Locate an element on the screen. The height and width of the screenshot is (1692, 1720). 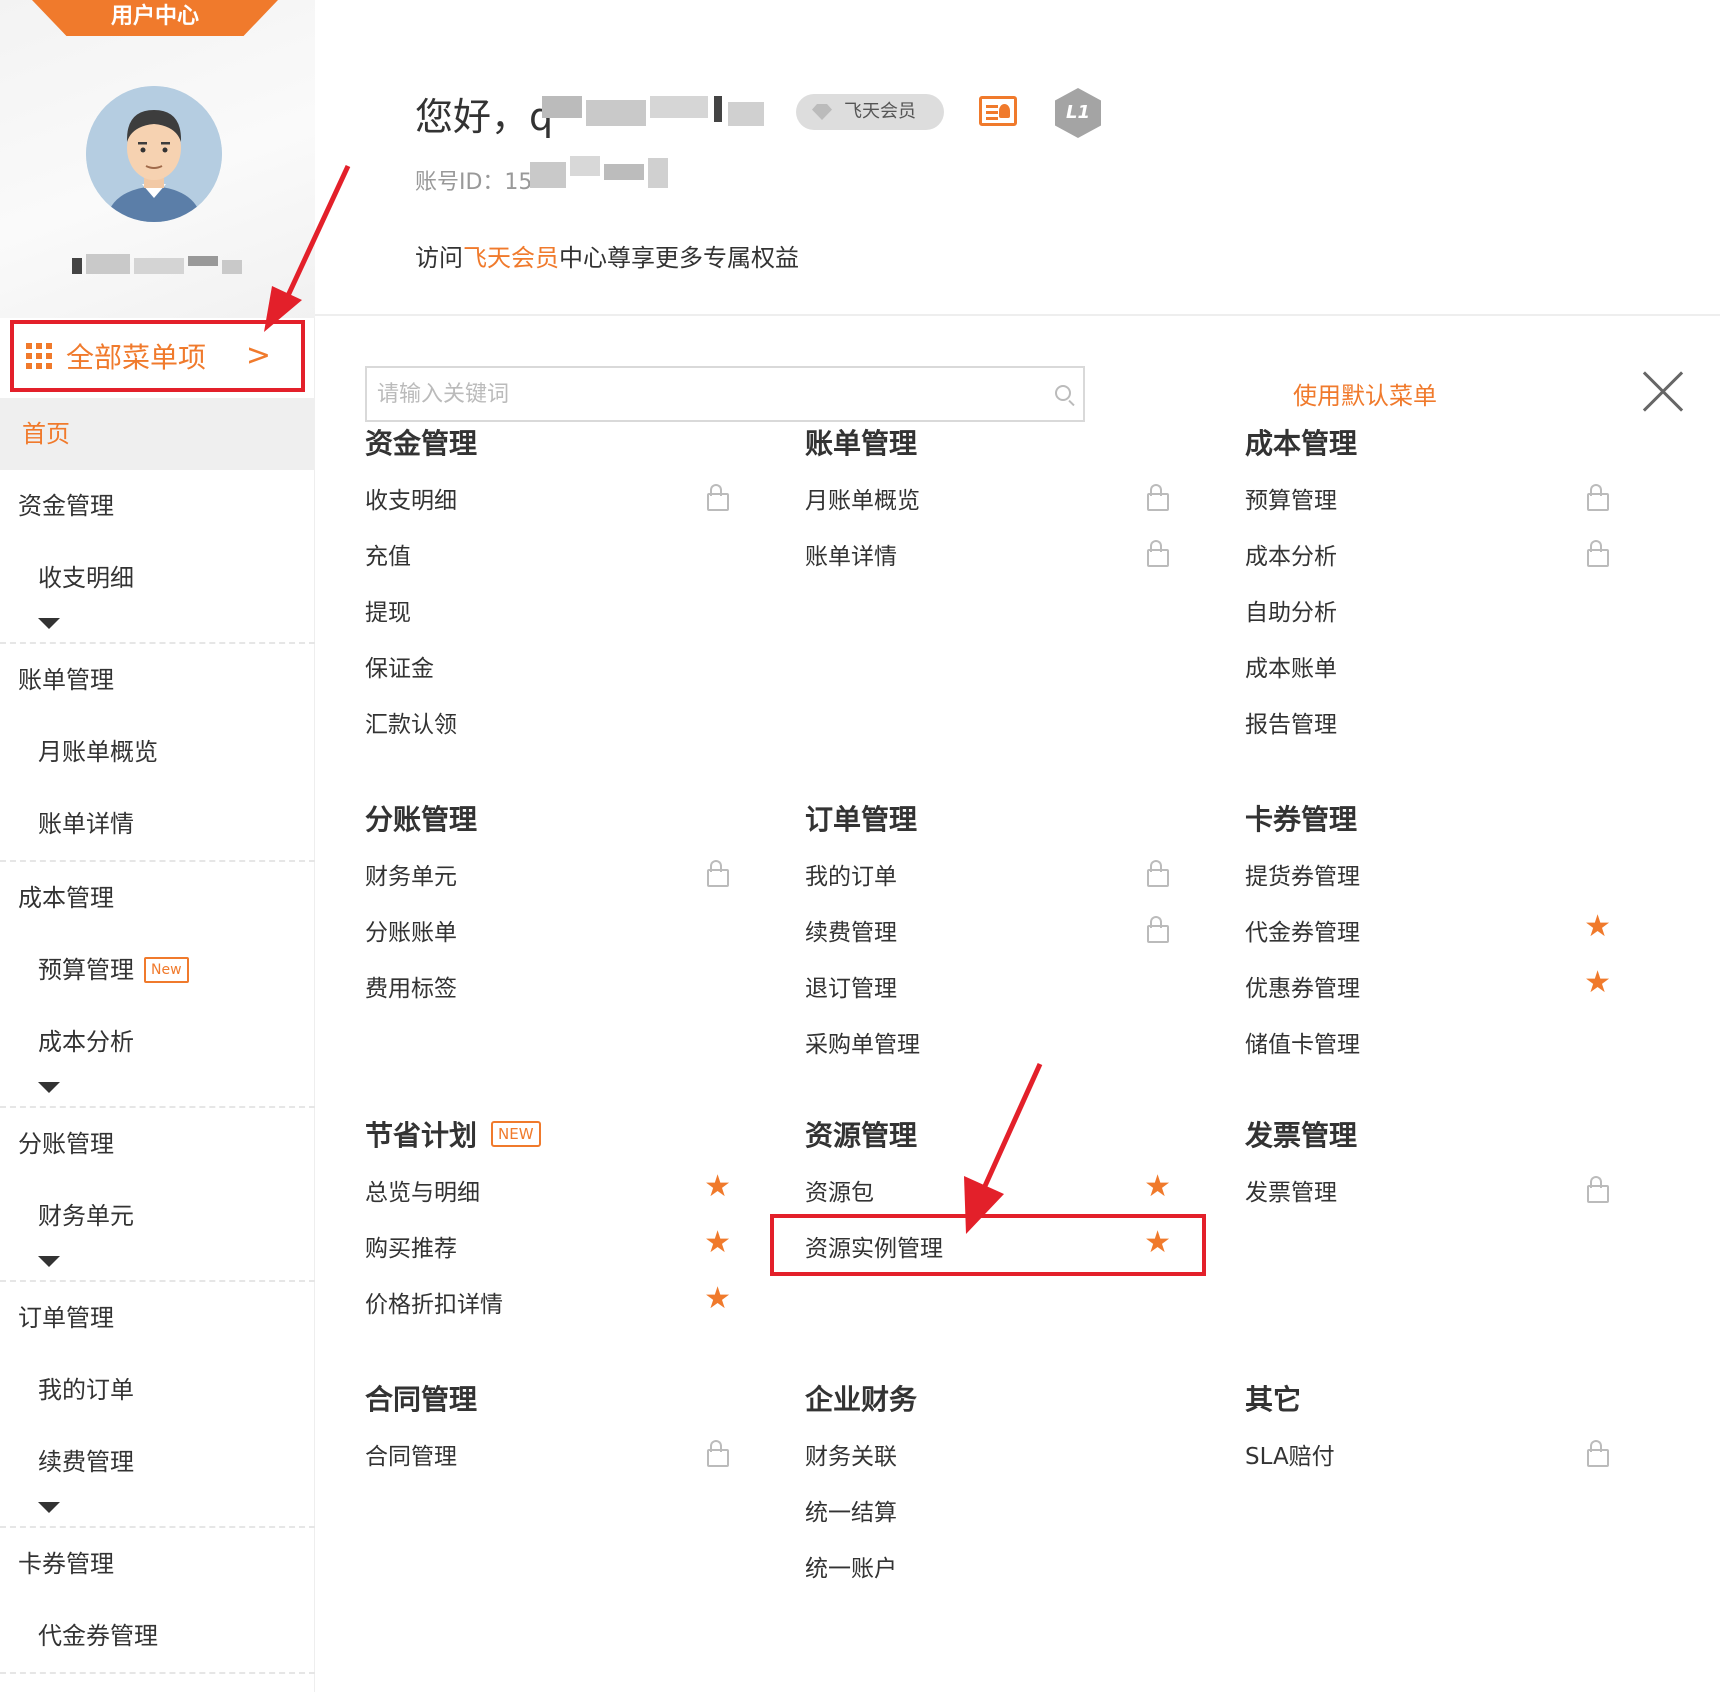
menu-item-label: 财务单元 is located at coordinates (411, 877).